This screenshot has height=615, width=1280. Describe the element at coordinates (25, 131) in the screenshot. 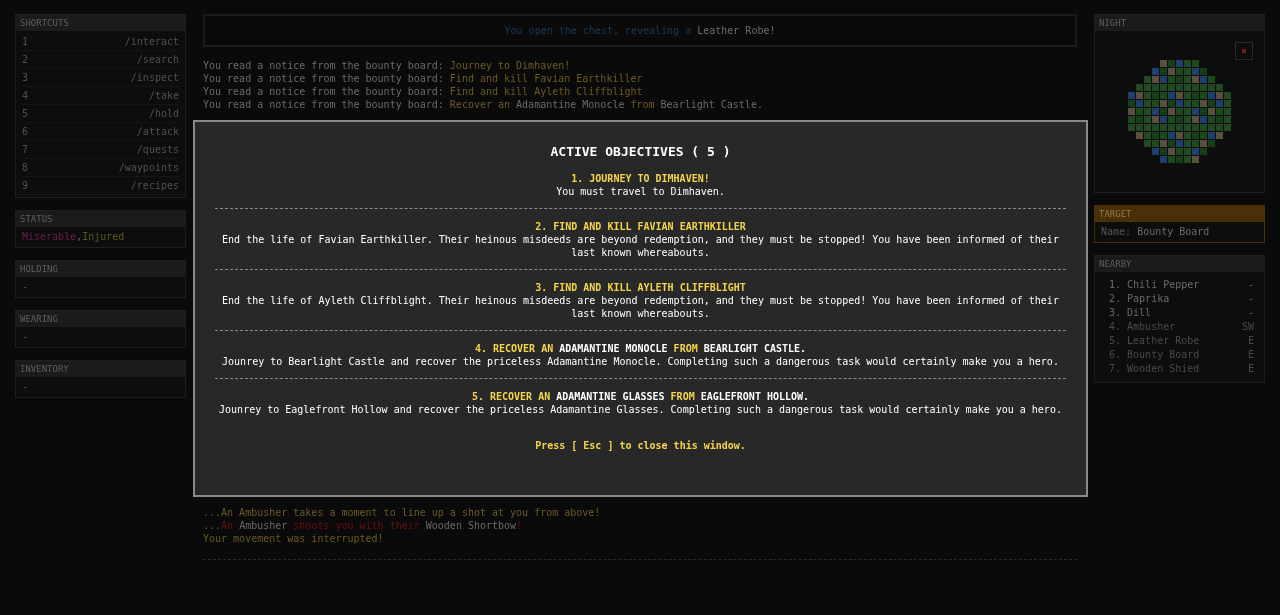

I see `shortcut-key: 6` at that location.